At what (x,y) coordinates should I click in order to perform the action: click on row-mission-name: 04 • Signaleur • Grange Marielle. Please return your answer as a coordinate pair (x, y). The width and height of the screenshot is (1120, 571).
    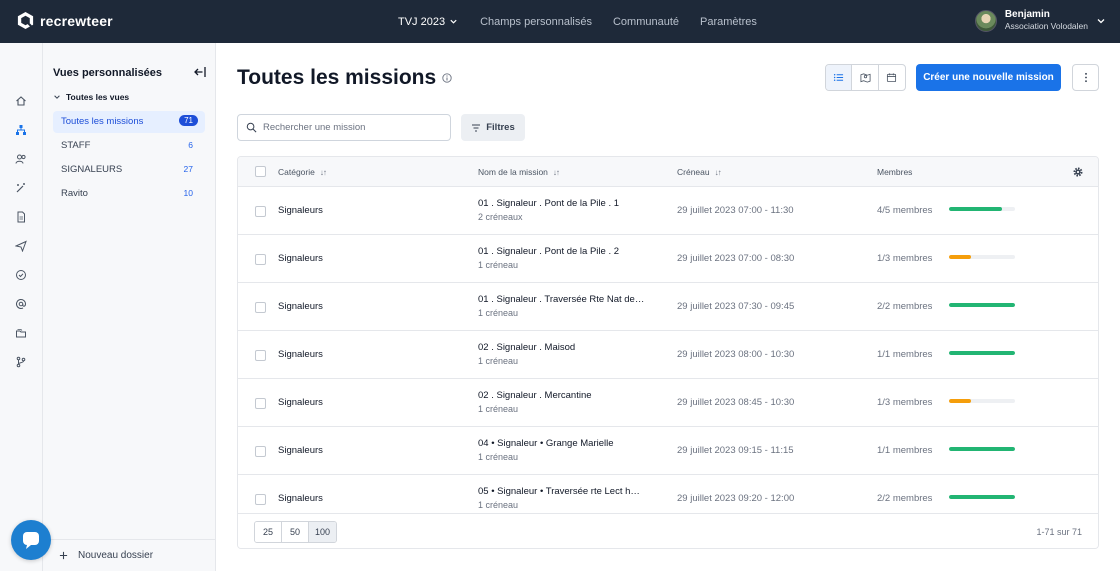
    Looking at the image, I should click on (546, 443).